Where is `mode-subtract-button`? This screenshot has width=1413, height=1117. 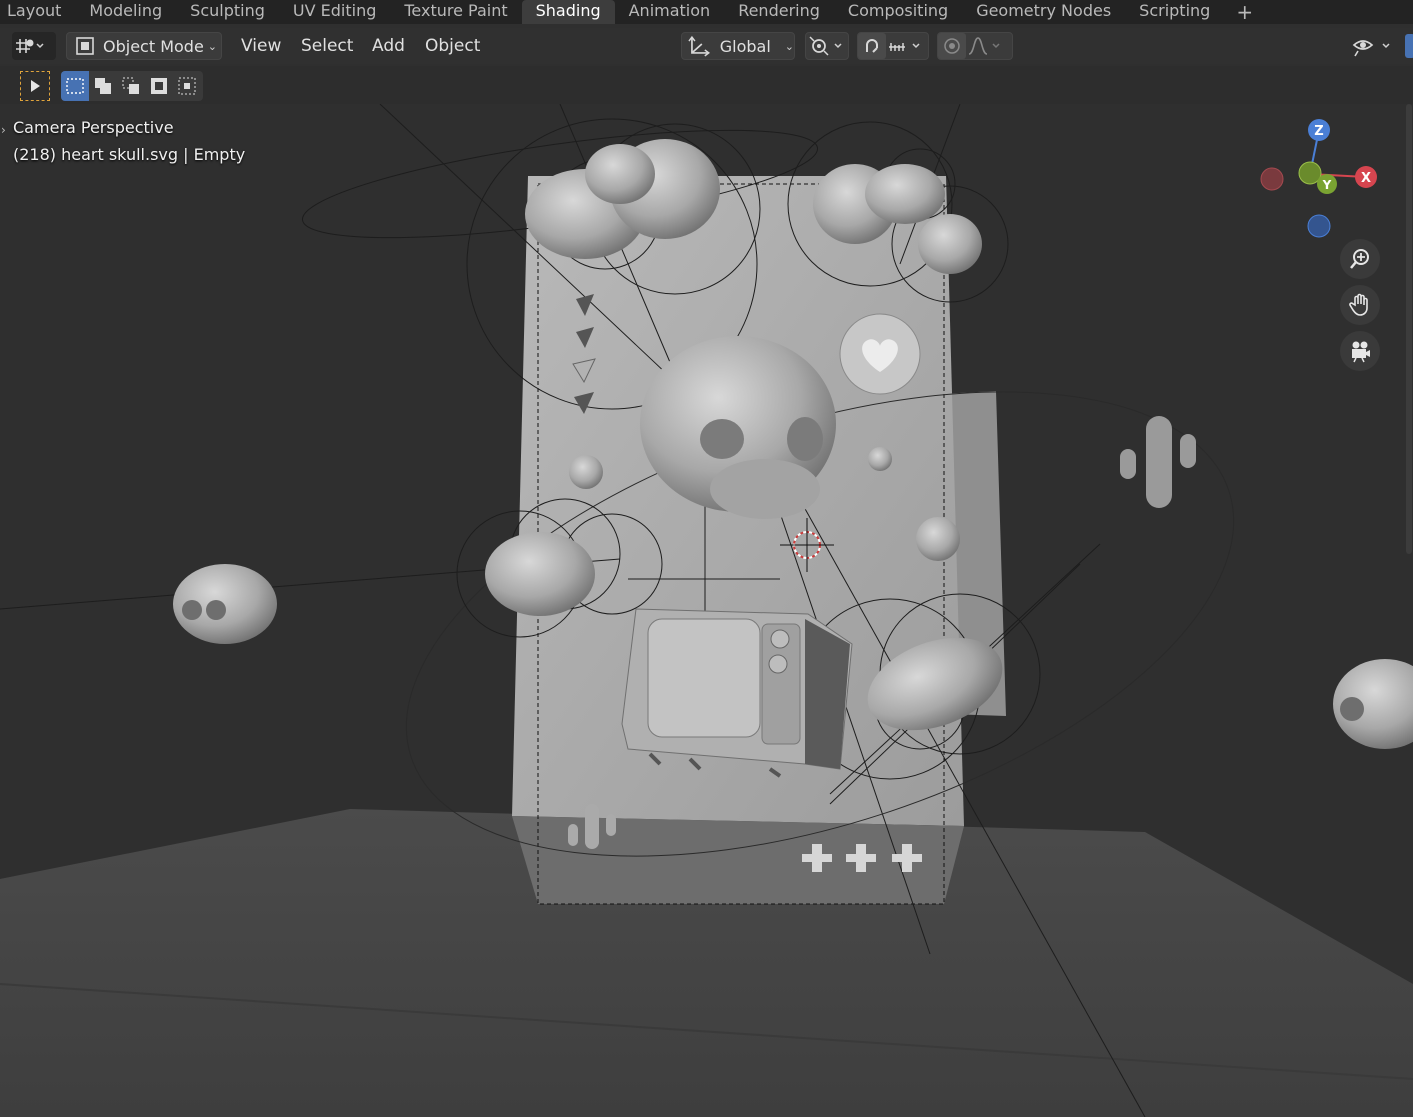
mode-subtract-button is located at coordinates (131, 86).